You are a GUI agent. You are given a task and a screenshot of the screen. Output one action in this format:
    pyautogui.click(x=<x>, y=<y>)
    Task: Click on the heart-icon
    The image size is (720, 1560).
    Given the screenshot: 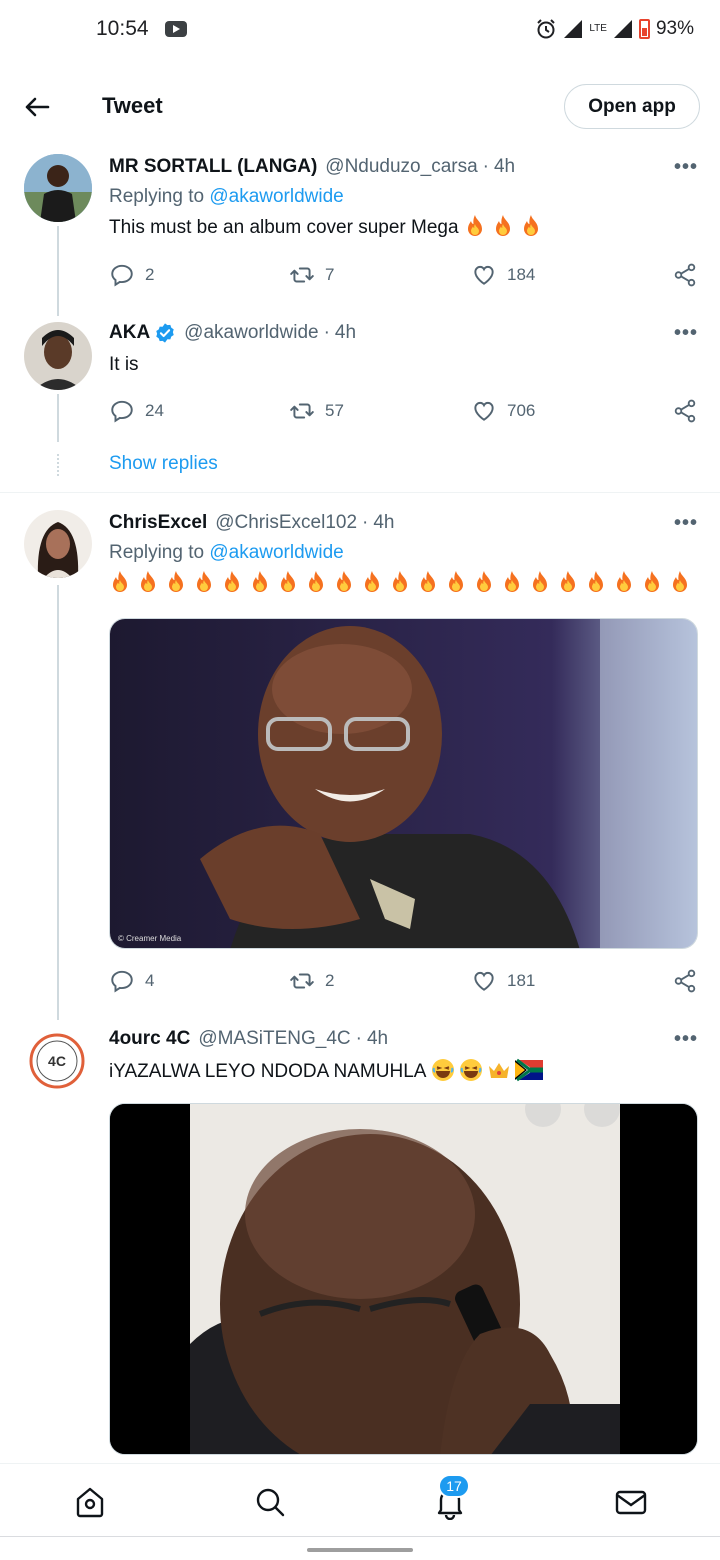 What is the action you would take?
    pyautogui.click(x=484, y=275)
    